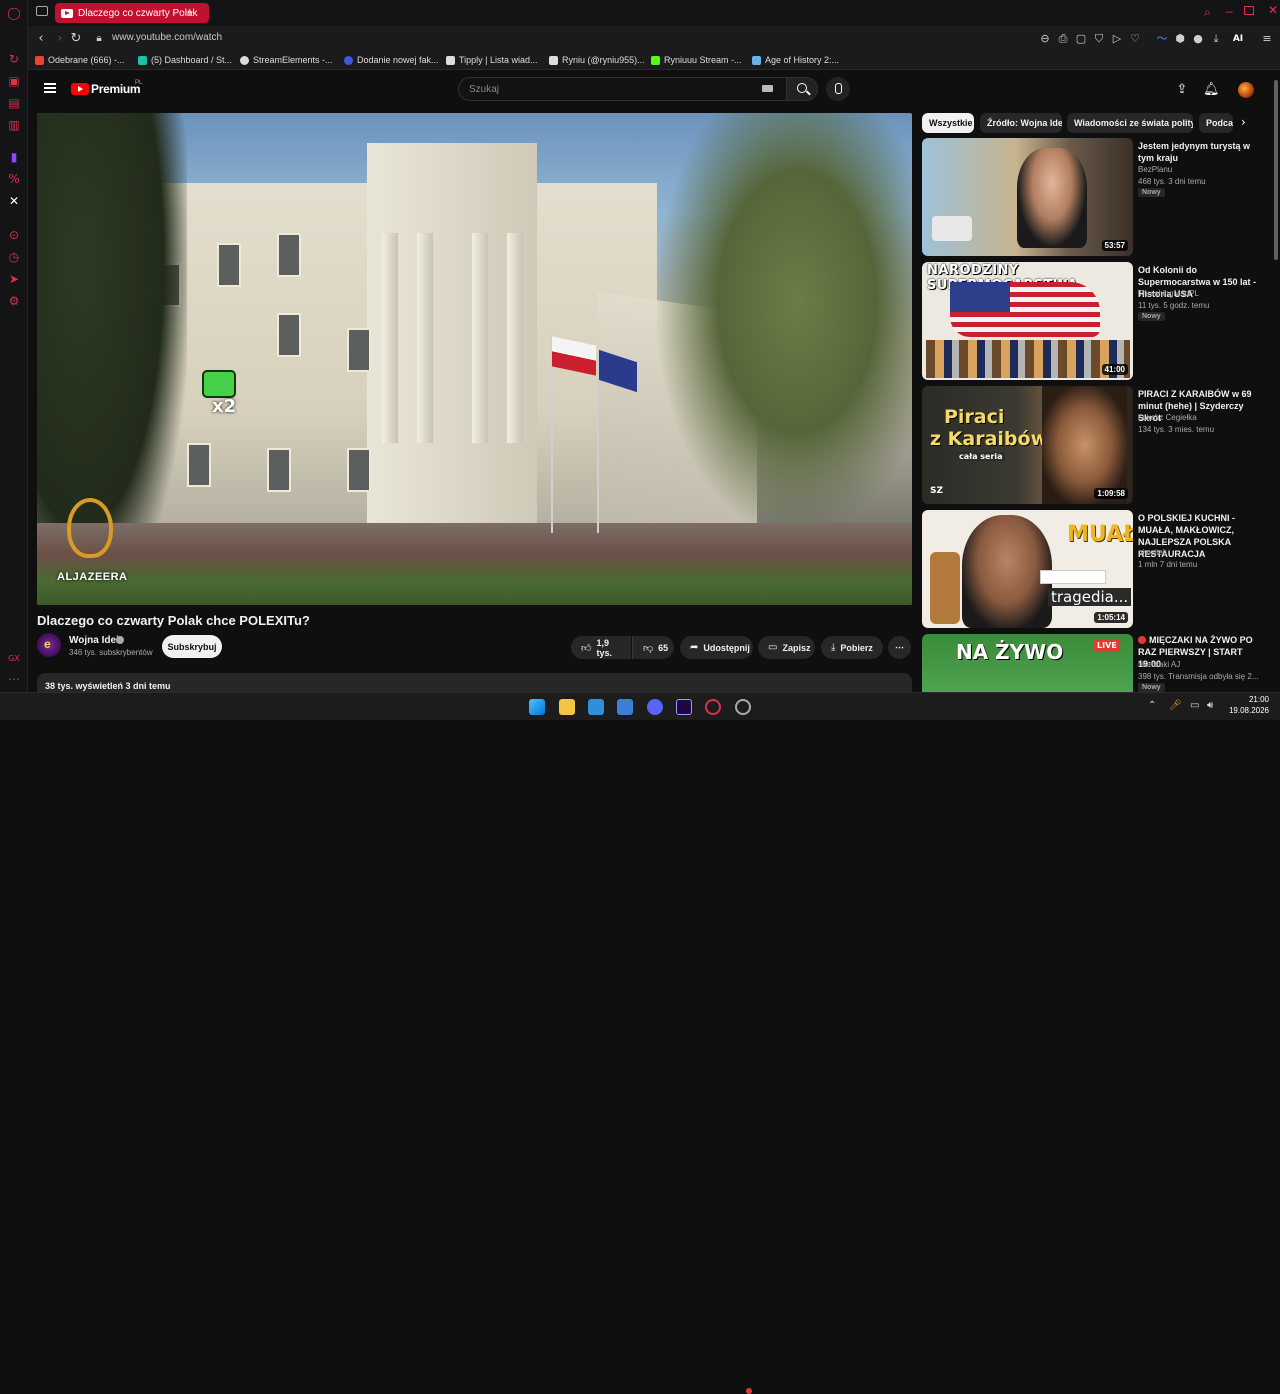 The height and width of the screenshot is (1394, 1280). What do you see at coordinates (14, 179) in the screenshot?
I see `percent-icon: %` at bounding box center [14, 179].